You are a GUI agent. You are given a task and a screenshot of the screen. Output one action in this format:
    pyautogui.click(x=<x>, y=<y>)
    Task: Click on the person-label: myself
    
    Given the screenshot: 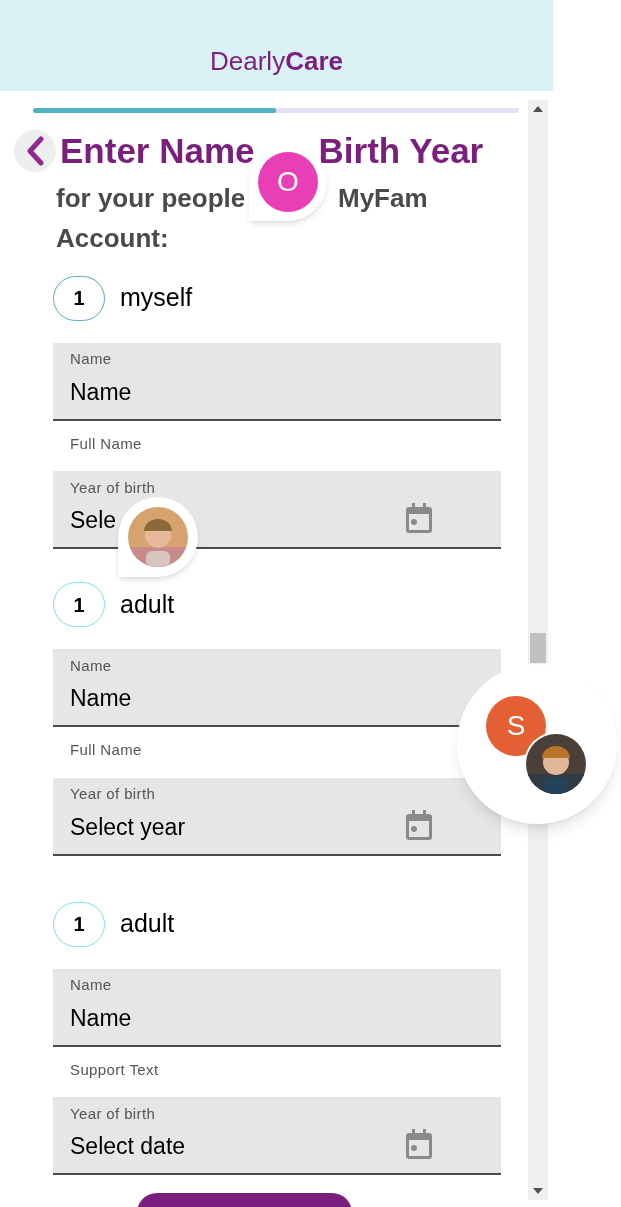 What is the action you would take?
    pyautogui.click(x=156, y=298)
    